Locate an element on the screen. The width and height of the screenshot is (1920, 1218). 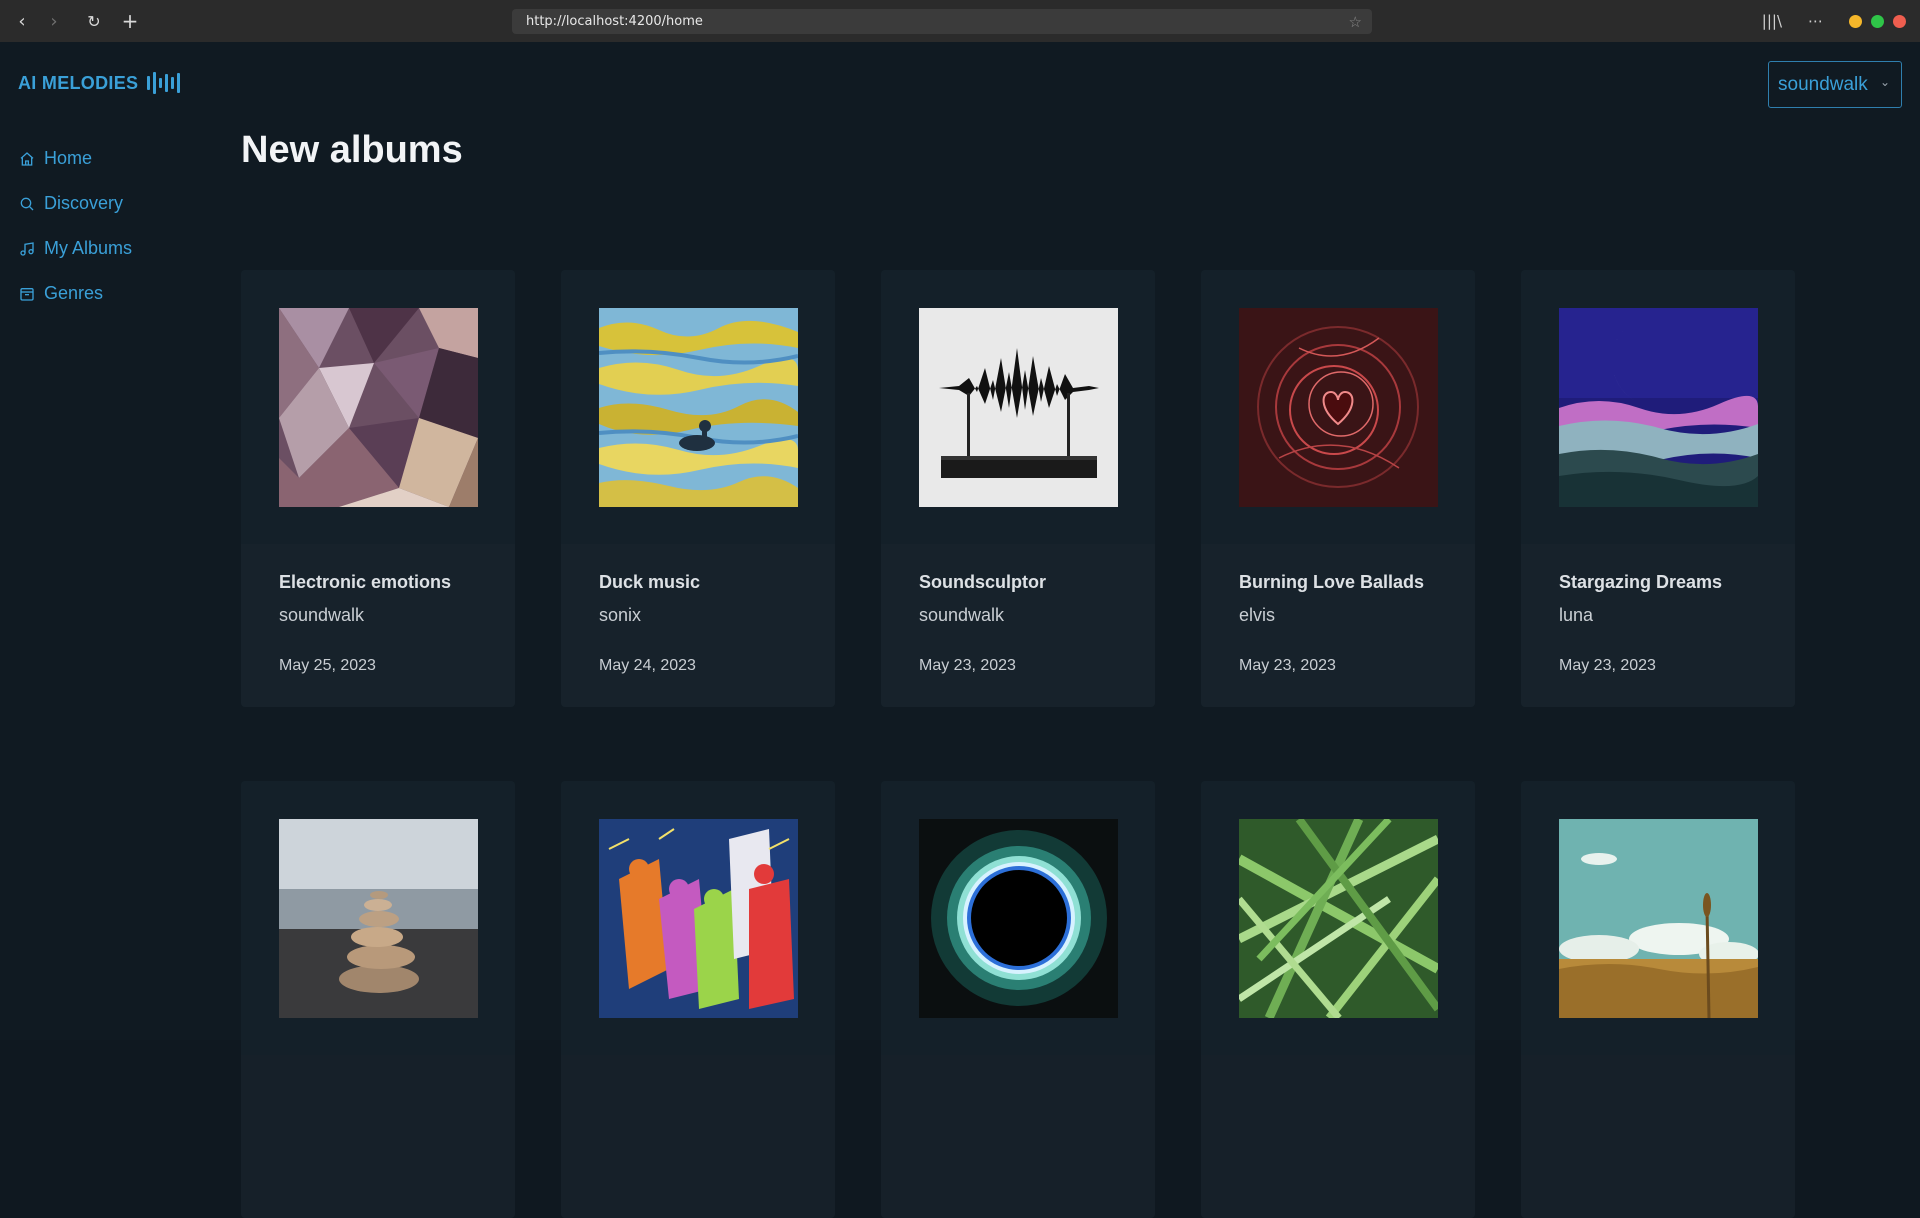
album-card: Duck music sonix May 24, 2023 is located at coordinates (698, 488).